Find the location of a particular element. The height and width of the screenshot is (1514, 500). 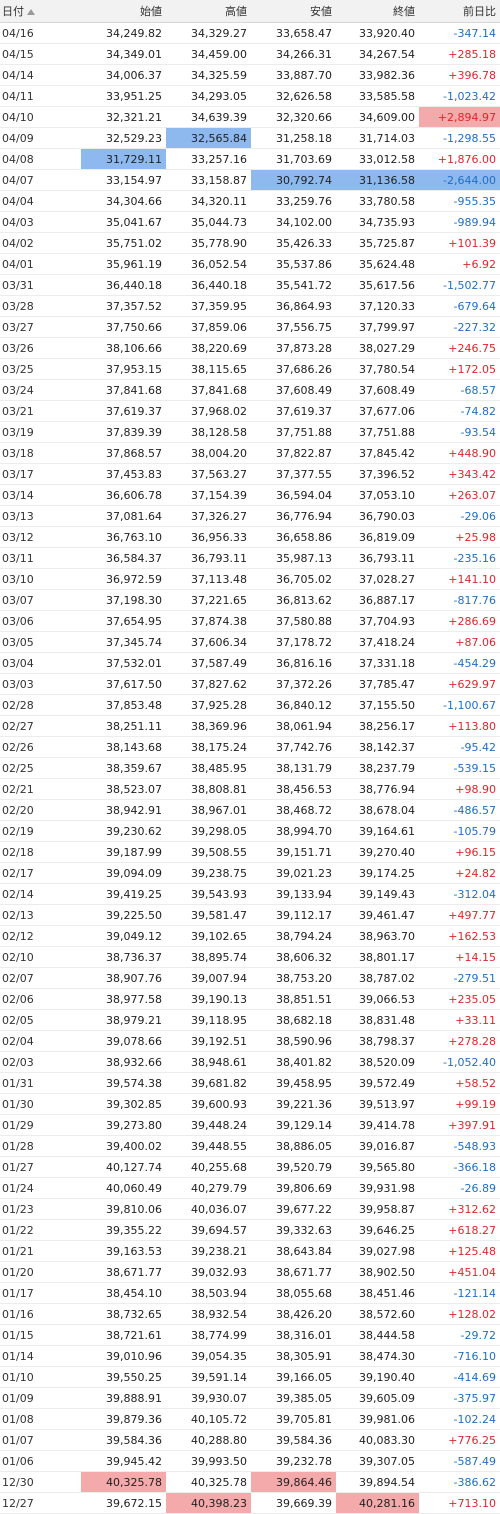

cell-low: 37,372.26 is located at coordinates (293, 684).